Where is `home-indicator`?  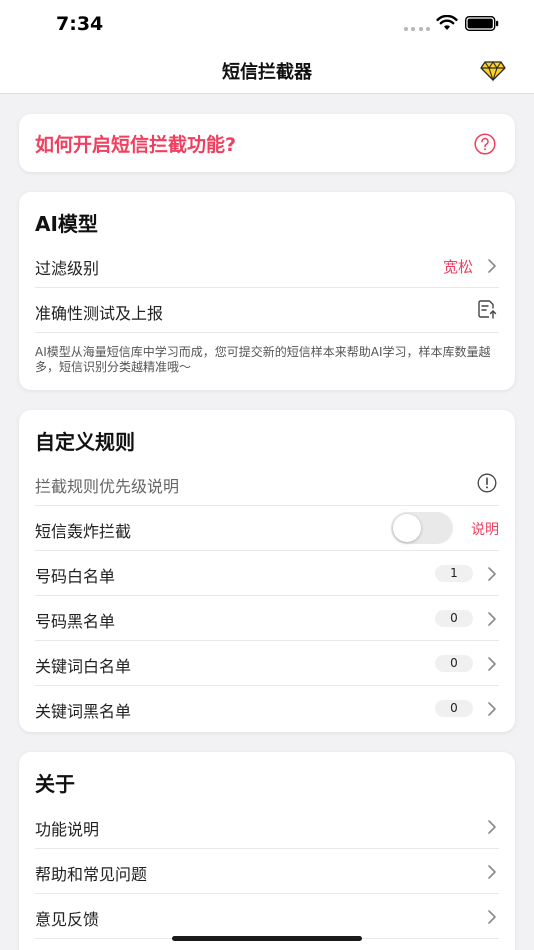 home-indicator is located at coordinates (267, 938).